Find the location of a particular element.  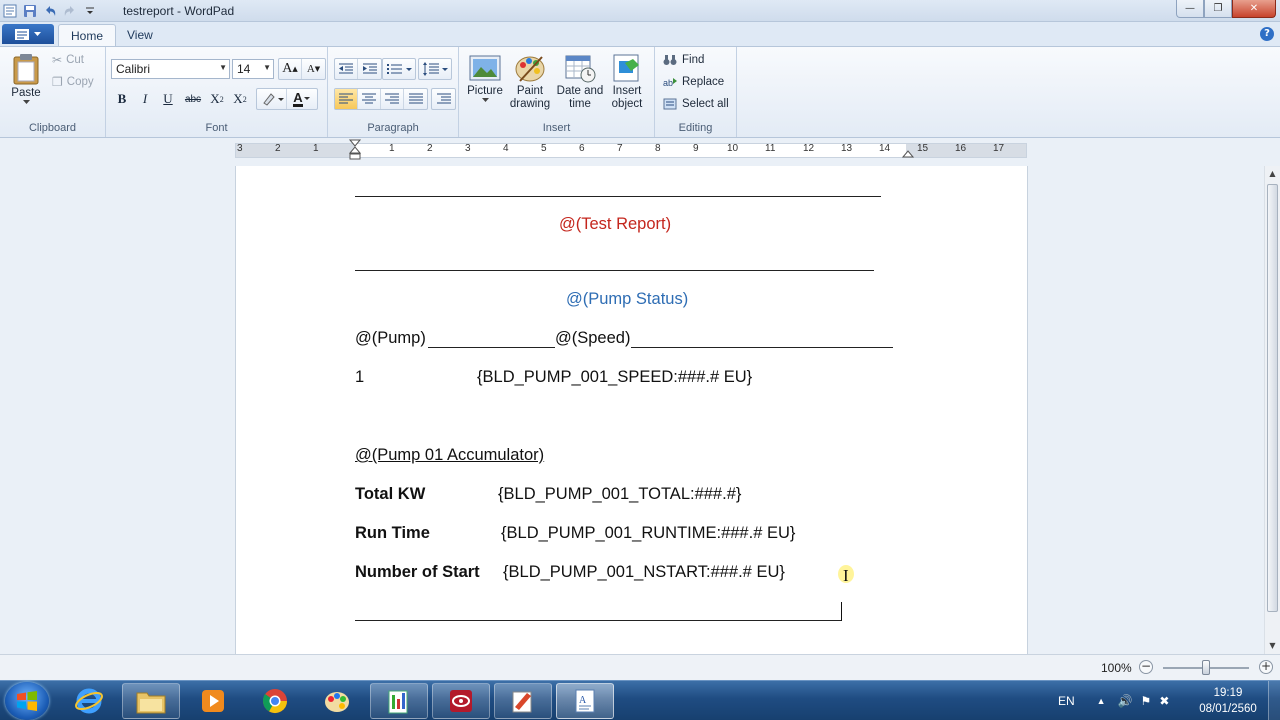

align-right-button is located at coordinates (392, 99).